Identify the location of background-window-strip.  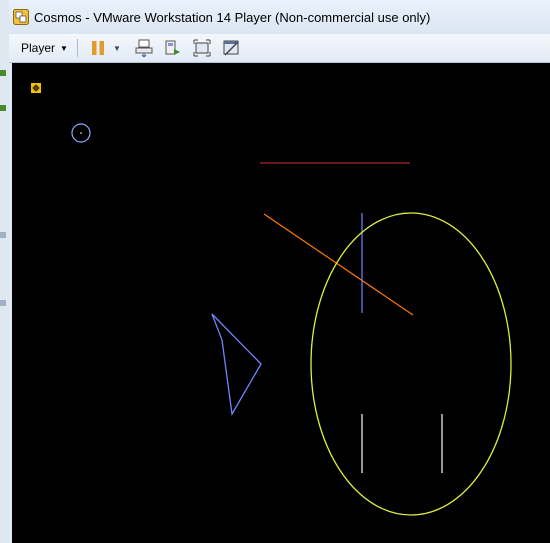
(4, 271).